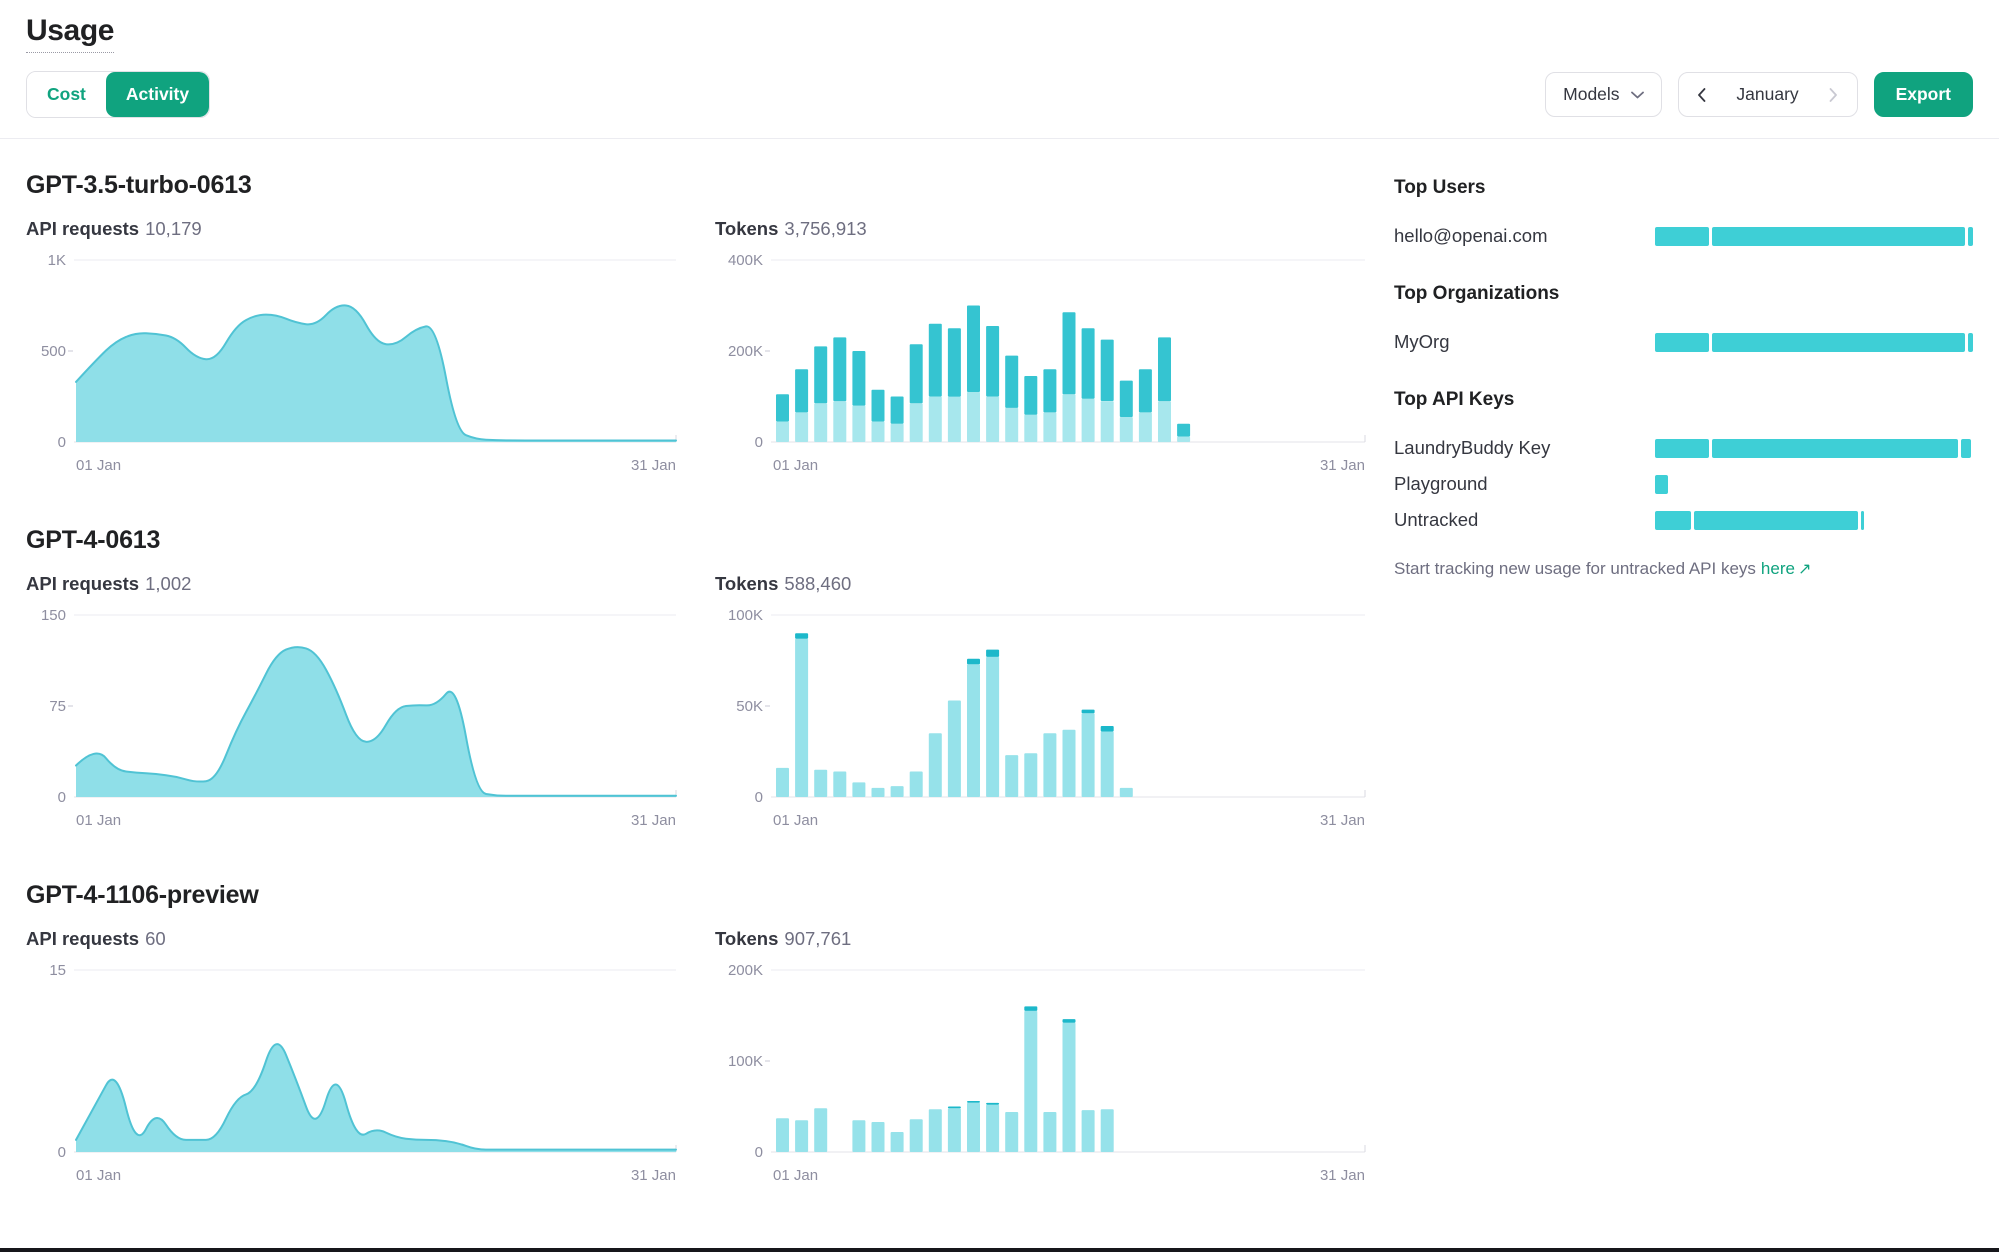  Describe the element at coordinates (53, 351) in the screenshot. I see `svg-text: 500` at that location.